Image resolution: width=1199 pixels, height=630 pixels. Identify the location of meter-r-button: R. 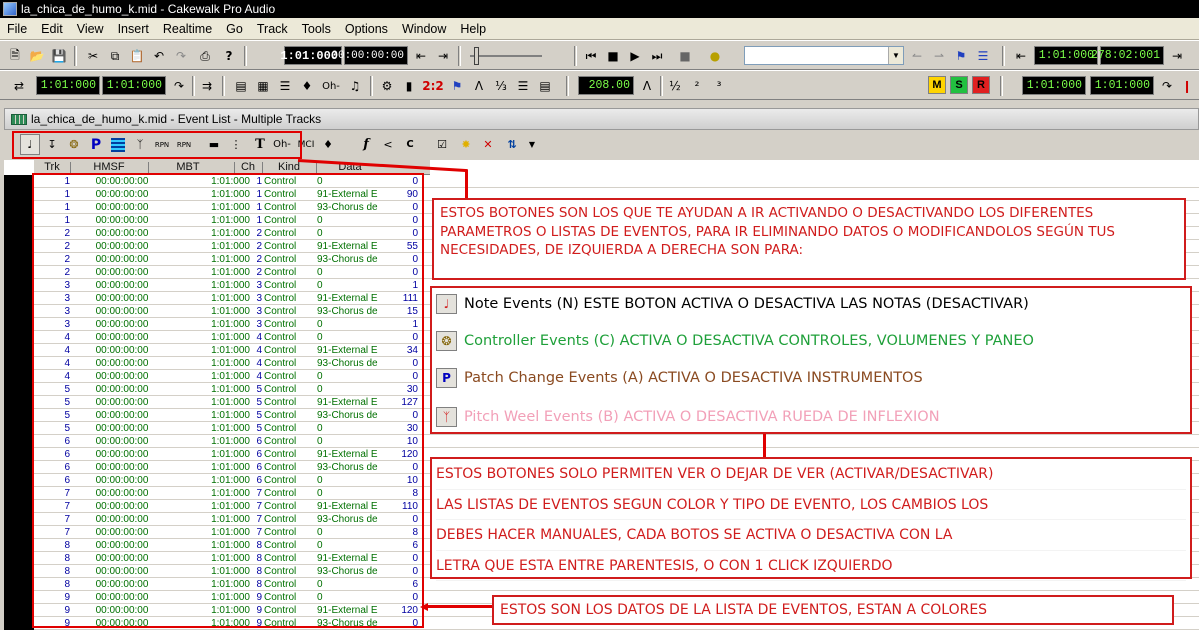
(981, 85).